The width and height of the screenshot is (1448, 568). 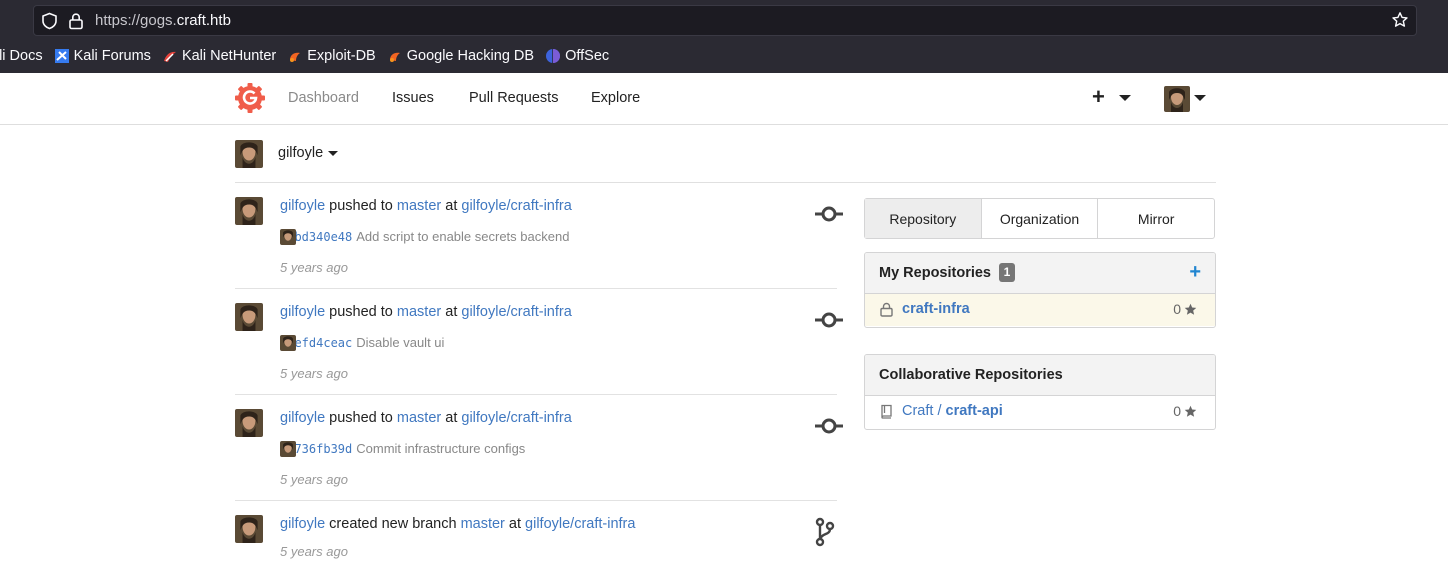 I want to click on shield-icon, so click(x=49, y=23).